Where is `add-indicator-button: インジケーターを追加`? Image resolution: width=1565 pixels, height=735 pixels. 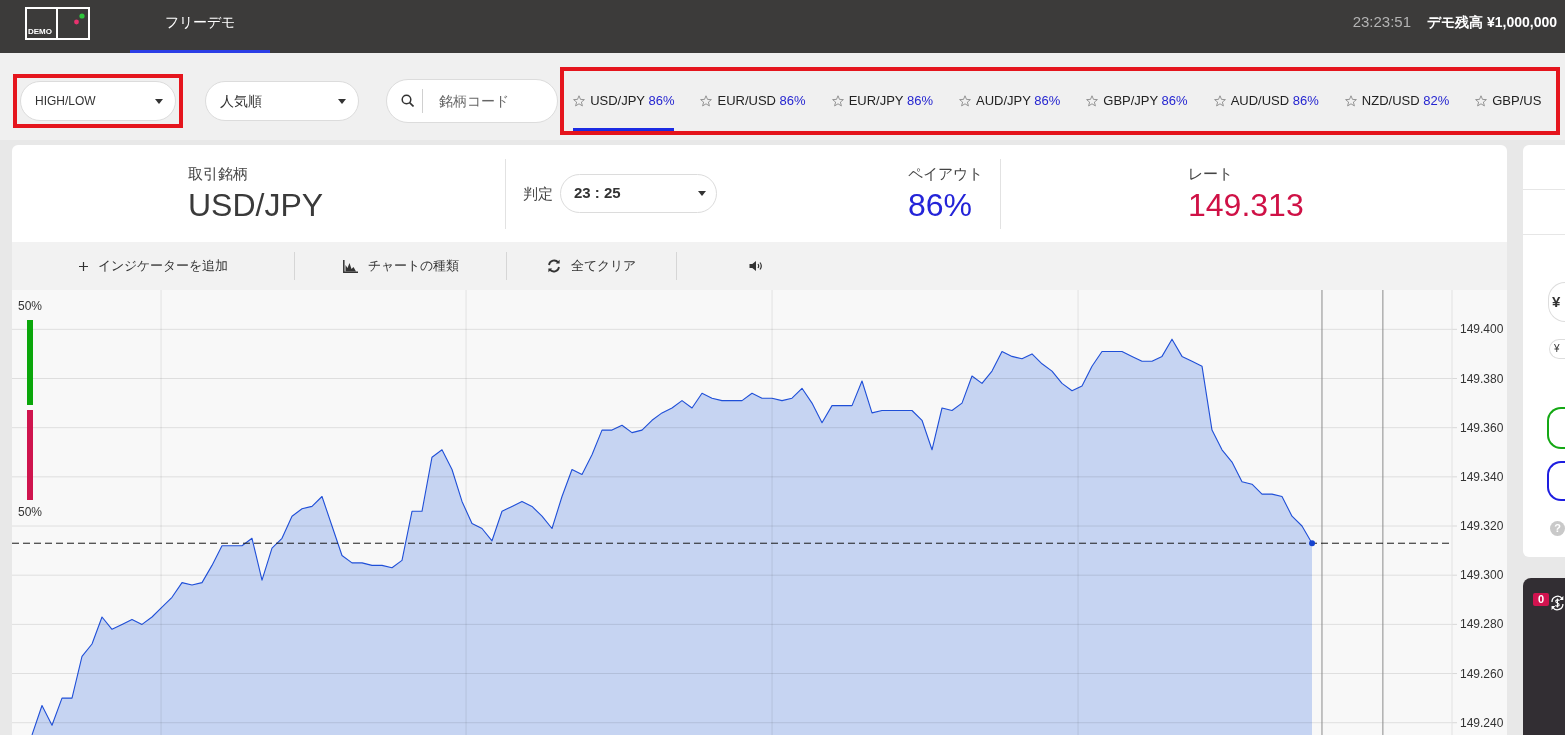 add-indicator-button: インジケーターを追加 is located at coordinates (153, 266).